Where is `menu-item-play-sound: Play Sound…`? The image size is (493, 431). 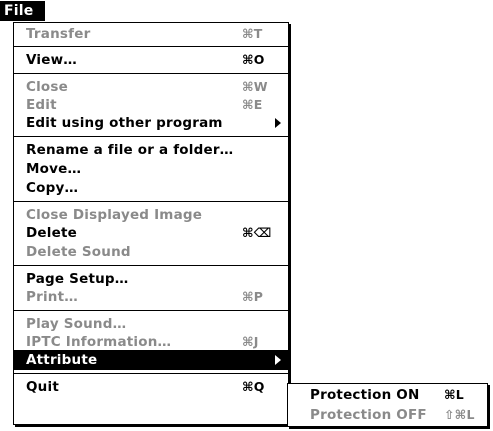 menu-item-play-sound: Play Sound… is located at coordinates (151, 324).